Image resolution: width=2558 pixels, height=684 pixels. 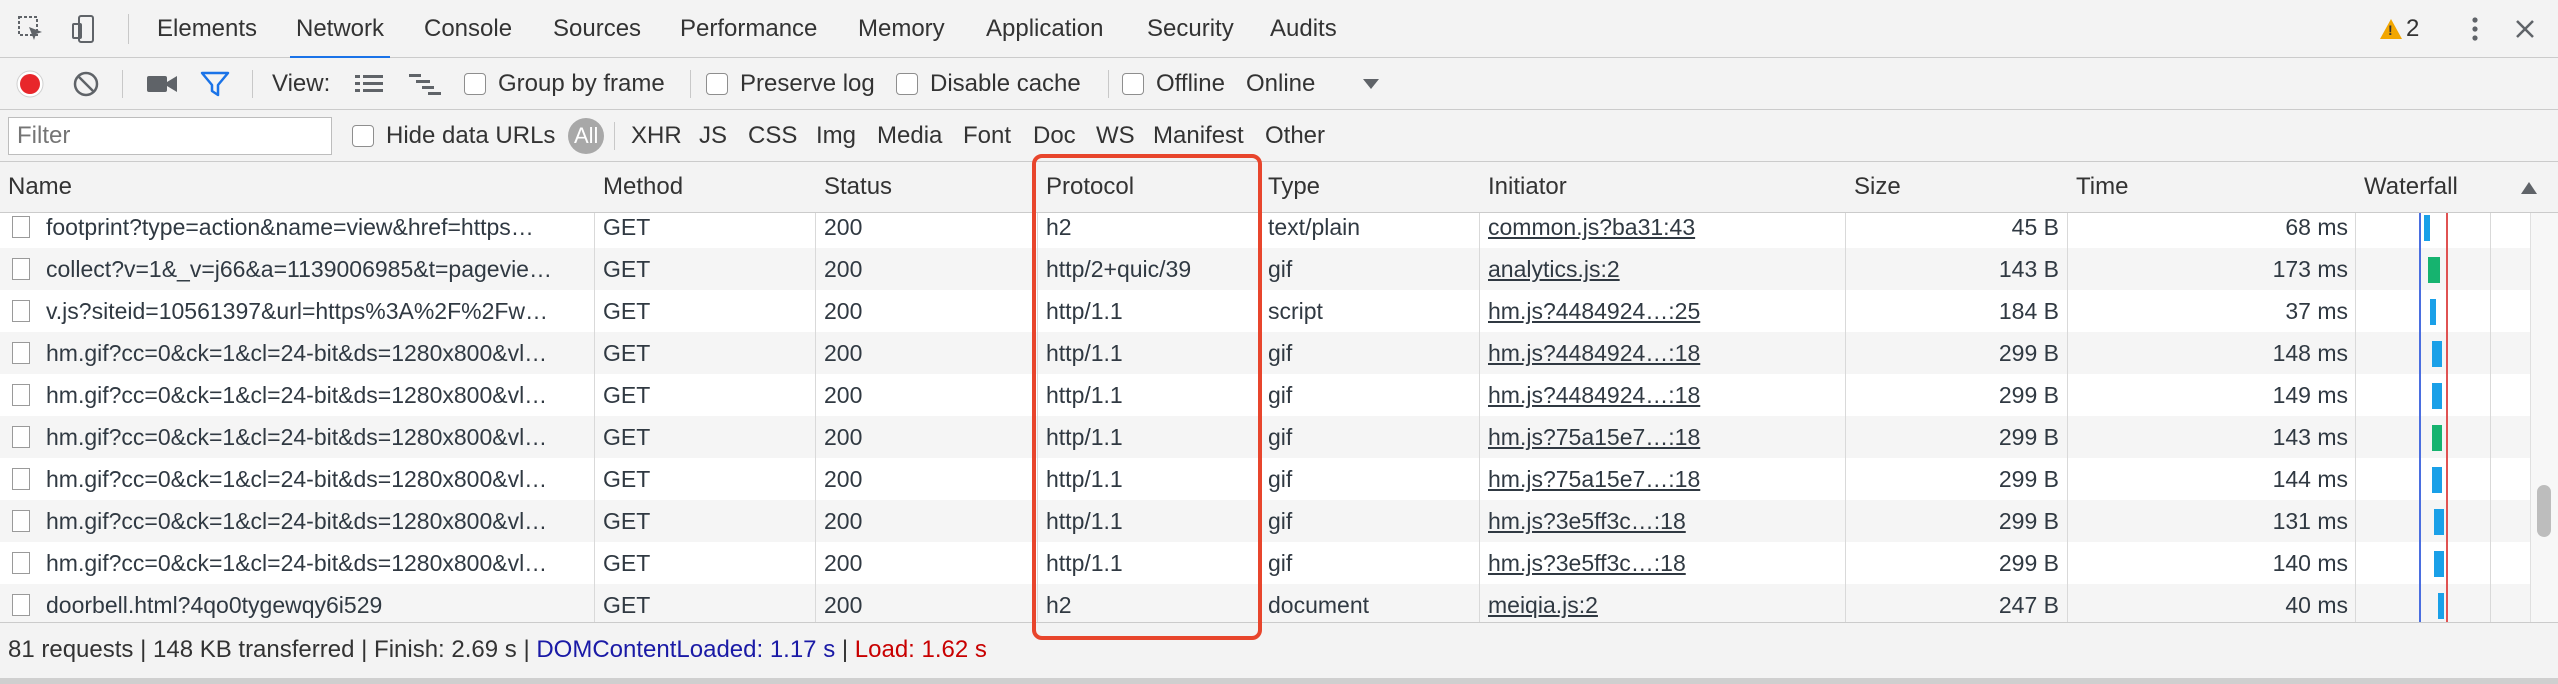 What do you see at coordinates (909, 136) in the screenshot?
I see `filter-type-media: Media` at bounding box center [909, 136].